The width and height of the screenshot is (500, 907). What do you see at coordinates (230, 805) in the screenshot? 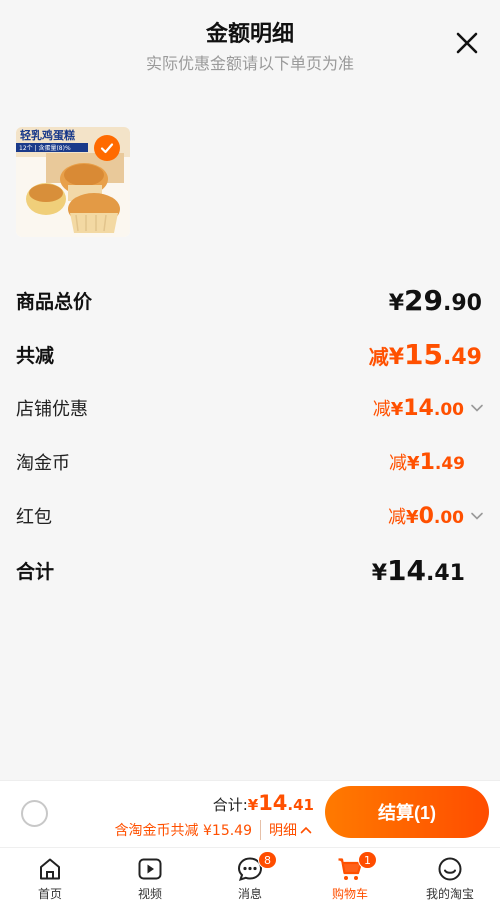
I see `footer-sum-label: 合计:` at bounding box center [230, 805].